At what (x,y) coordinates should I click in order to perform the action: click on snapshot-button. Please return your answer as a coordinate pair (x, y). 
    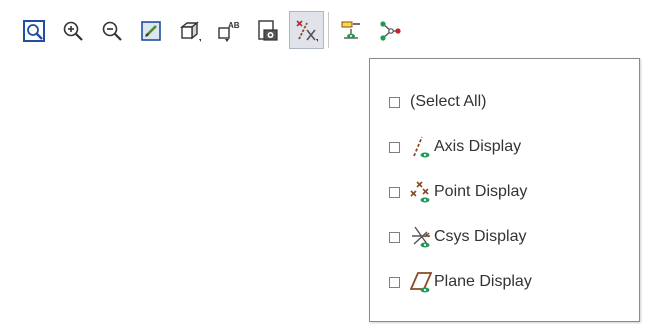
    Looking at the image, I should click on (267, 30).